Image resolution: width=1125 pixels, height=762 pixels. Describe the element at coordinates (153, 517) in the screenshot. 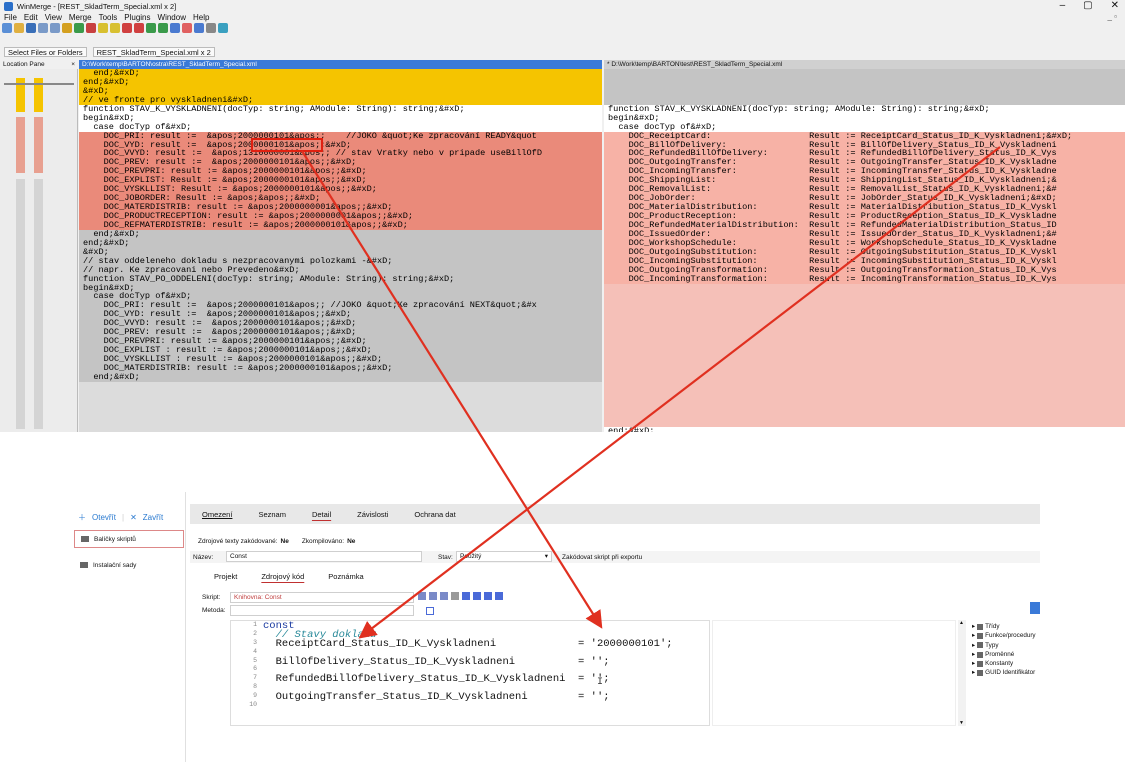

I see `close-button: Zavřít` at that location.